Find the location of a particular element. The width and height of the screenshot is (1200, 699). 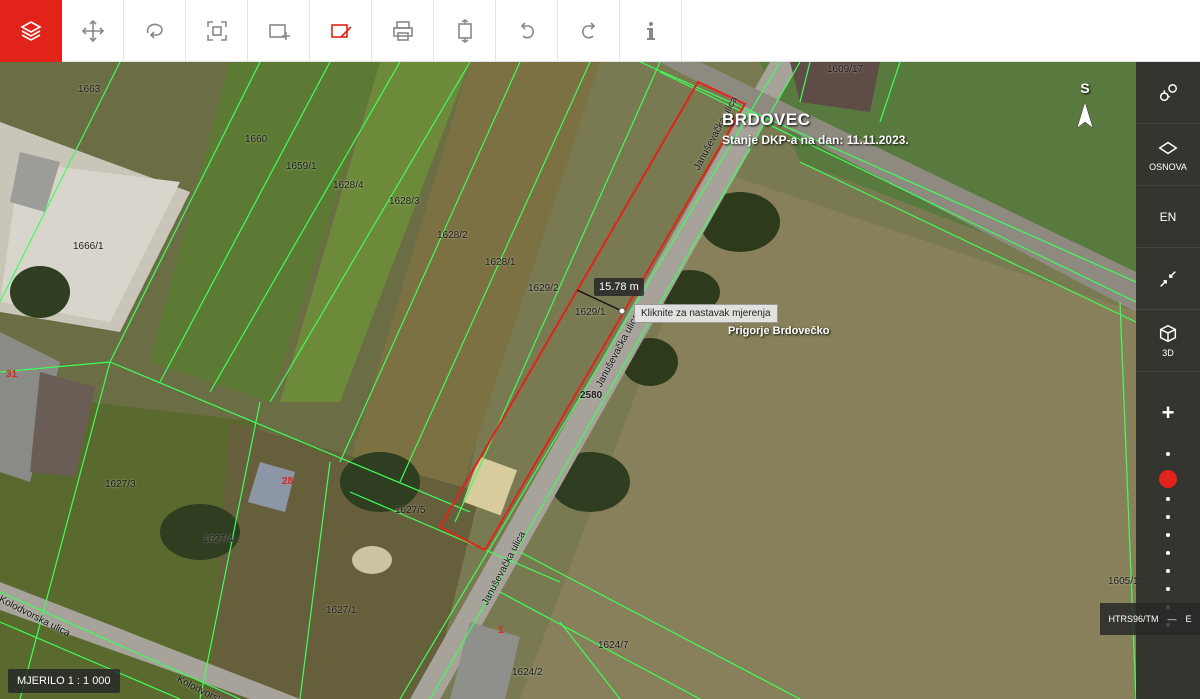

add-area-button is located at coordinates (279, 31).